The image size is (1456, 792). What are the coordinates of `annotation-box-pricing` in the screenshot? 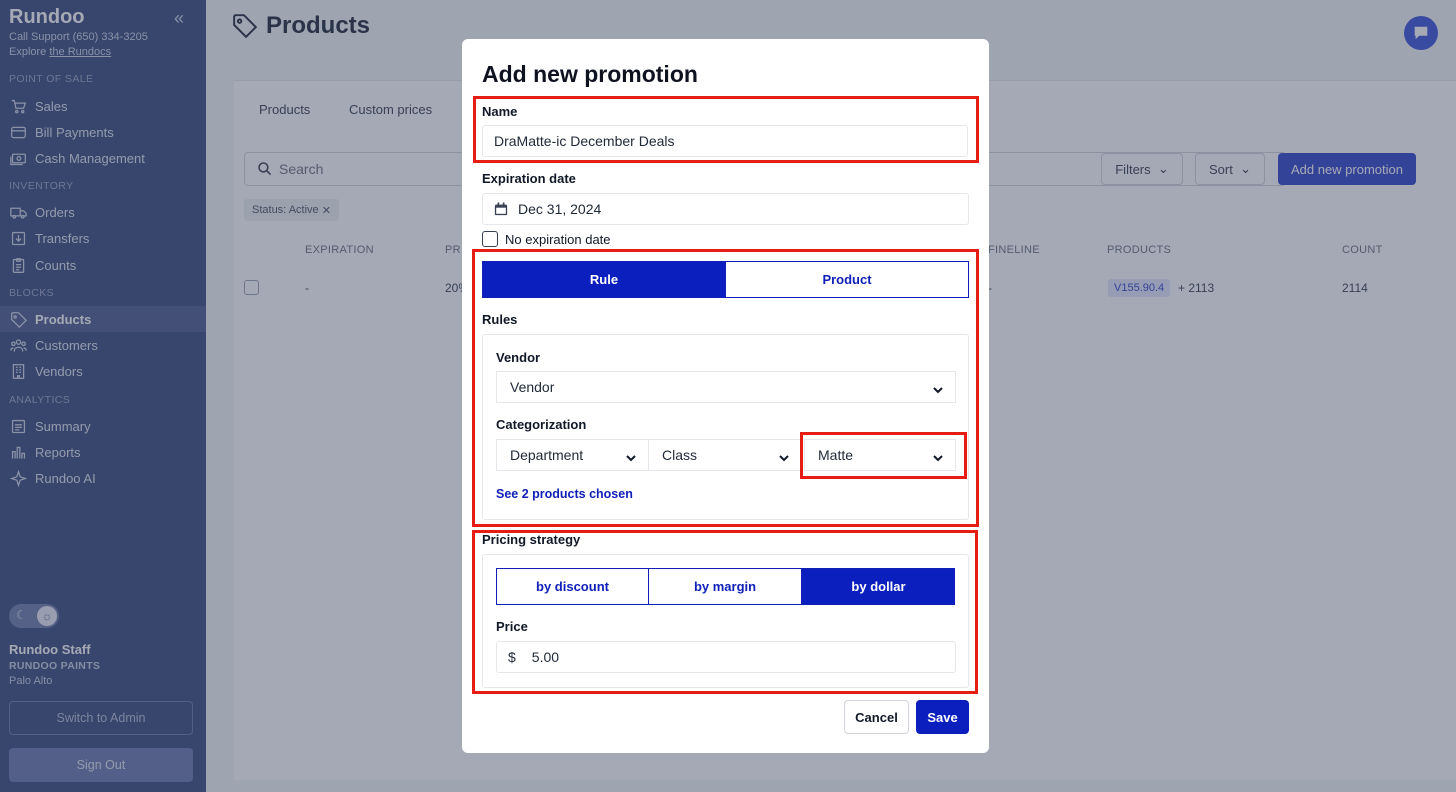 It's located at (725, 612).